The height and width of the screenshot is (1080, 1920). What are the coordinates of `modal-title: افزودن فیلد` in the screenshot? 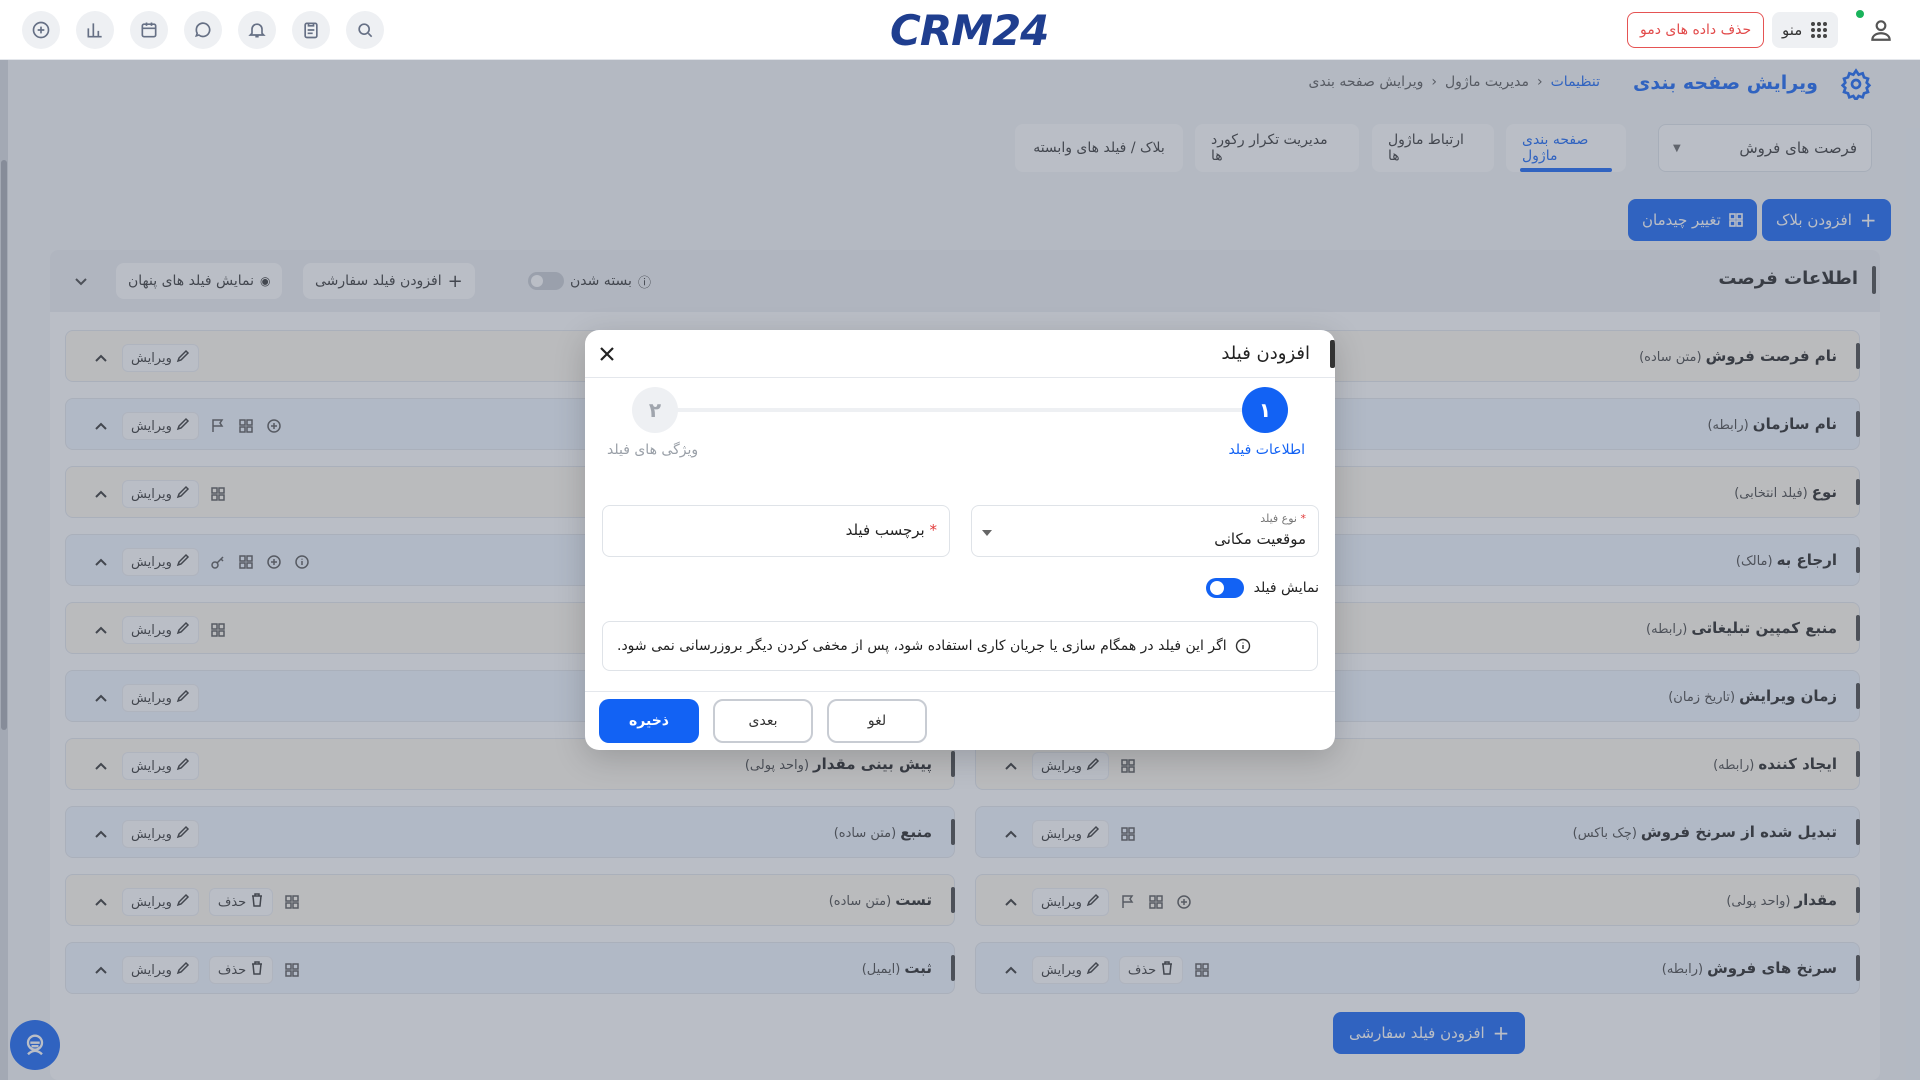 It's located at (1265, 353).